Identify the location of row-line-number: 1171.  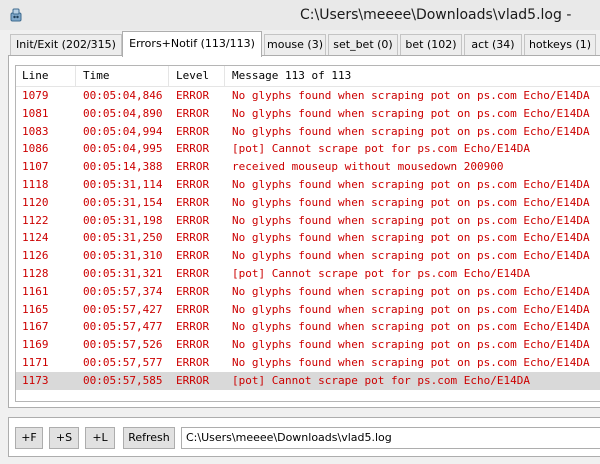
(35, 362).